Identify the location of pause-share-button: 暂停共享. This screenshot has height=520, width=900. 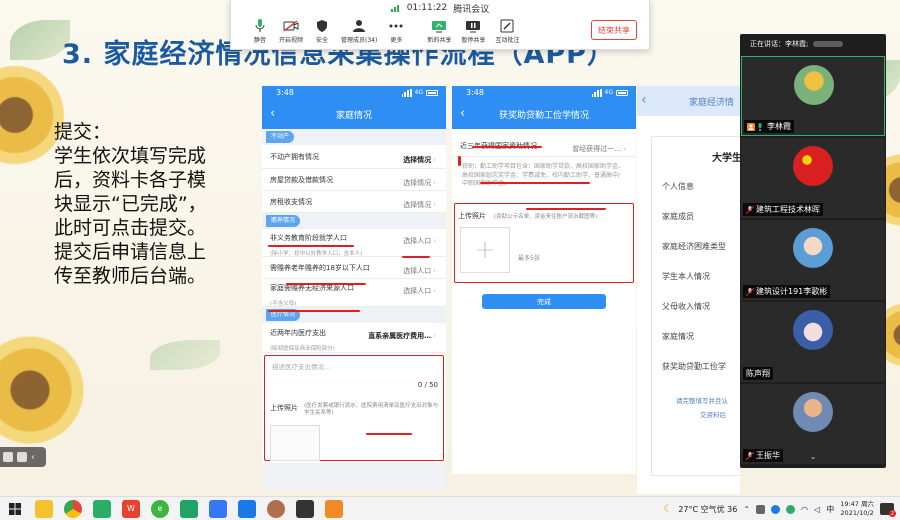
(473, 31).